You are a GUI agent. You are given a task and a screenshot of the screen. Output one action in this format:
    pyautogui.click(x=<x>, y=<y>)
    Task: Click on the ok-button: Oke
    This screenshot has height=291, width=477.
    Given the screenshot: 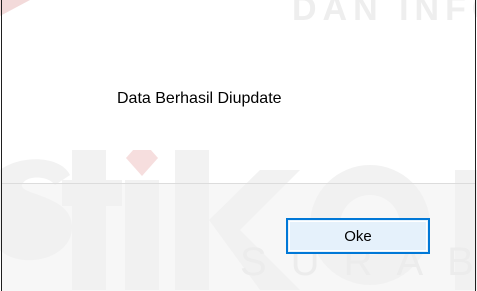 What is the action you would take?
    pyautogui.click(x=358, y=236)
    